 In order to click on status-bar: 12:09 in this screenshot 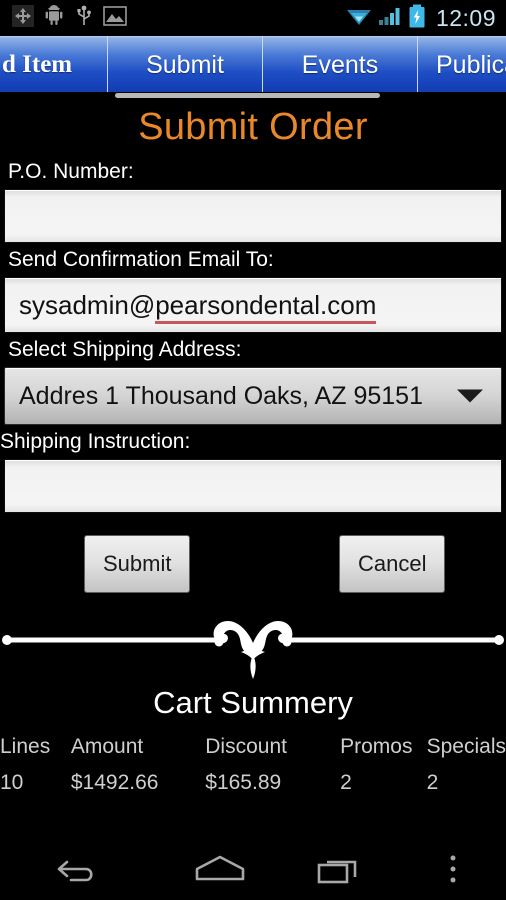, I will do `click(253, 18)`.